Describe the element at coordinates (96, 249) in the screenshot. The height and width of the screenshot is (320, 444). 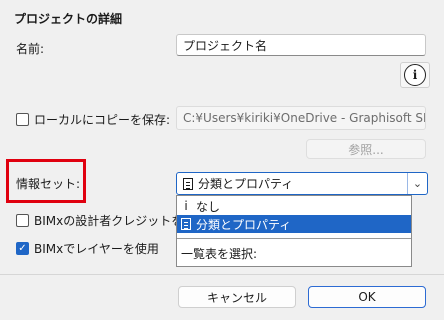
I see `bimx-layers-label: BIMxでレイヤーを使用` at that location.